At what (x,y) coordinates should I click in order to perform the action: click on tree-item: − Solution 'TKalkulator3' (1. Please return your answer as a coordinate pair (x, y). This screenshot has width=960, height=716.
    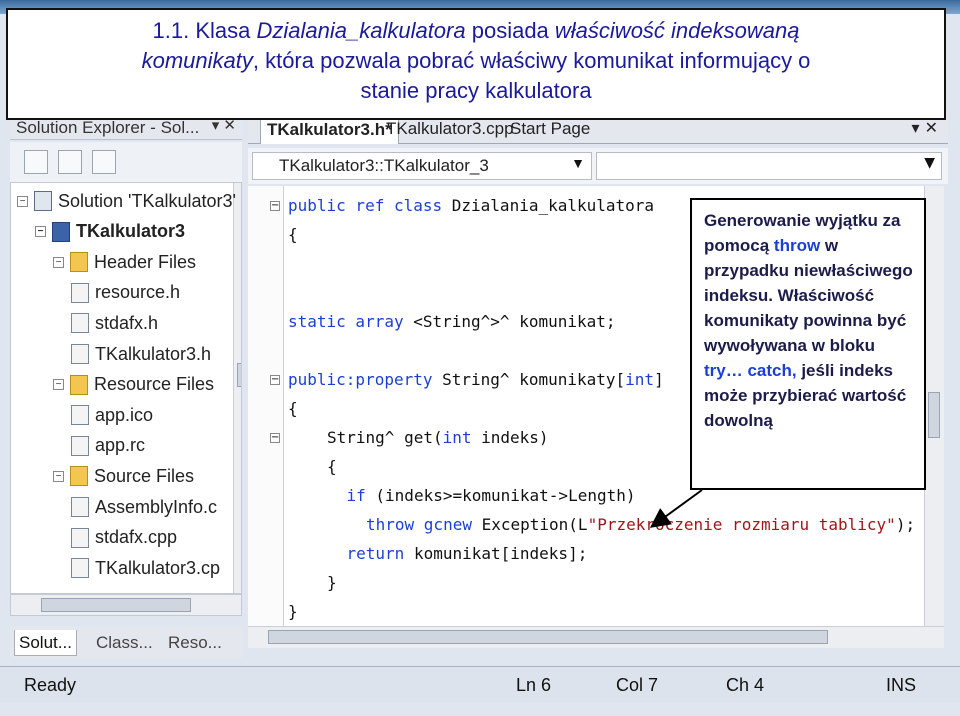
    Looking at the image, I should click on (129, 201).